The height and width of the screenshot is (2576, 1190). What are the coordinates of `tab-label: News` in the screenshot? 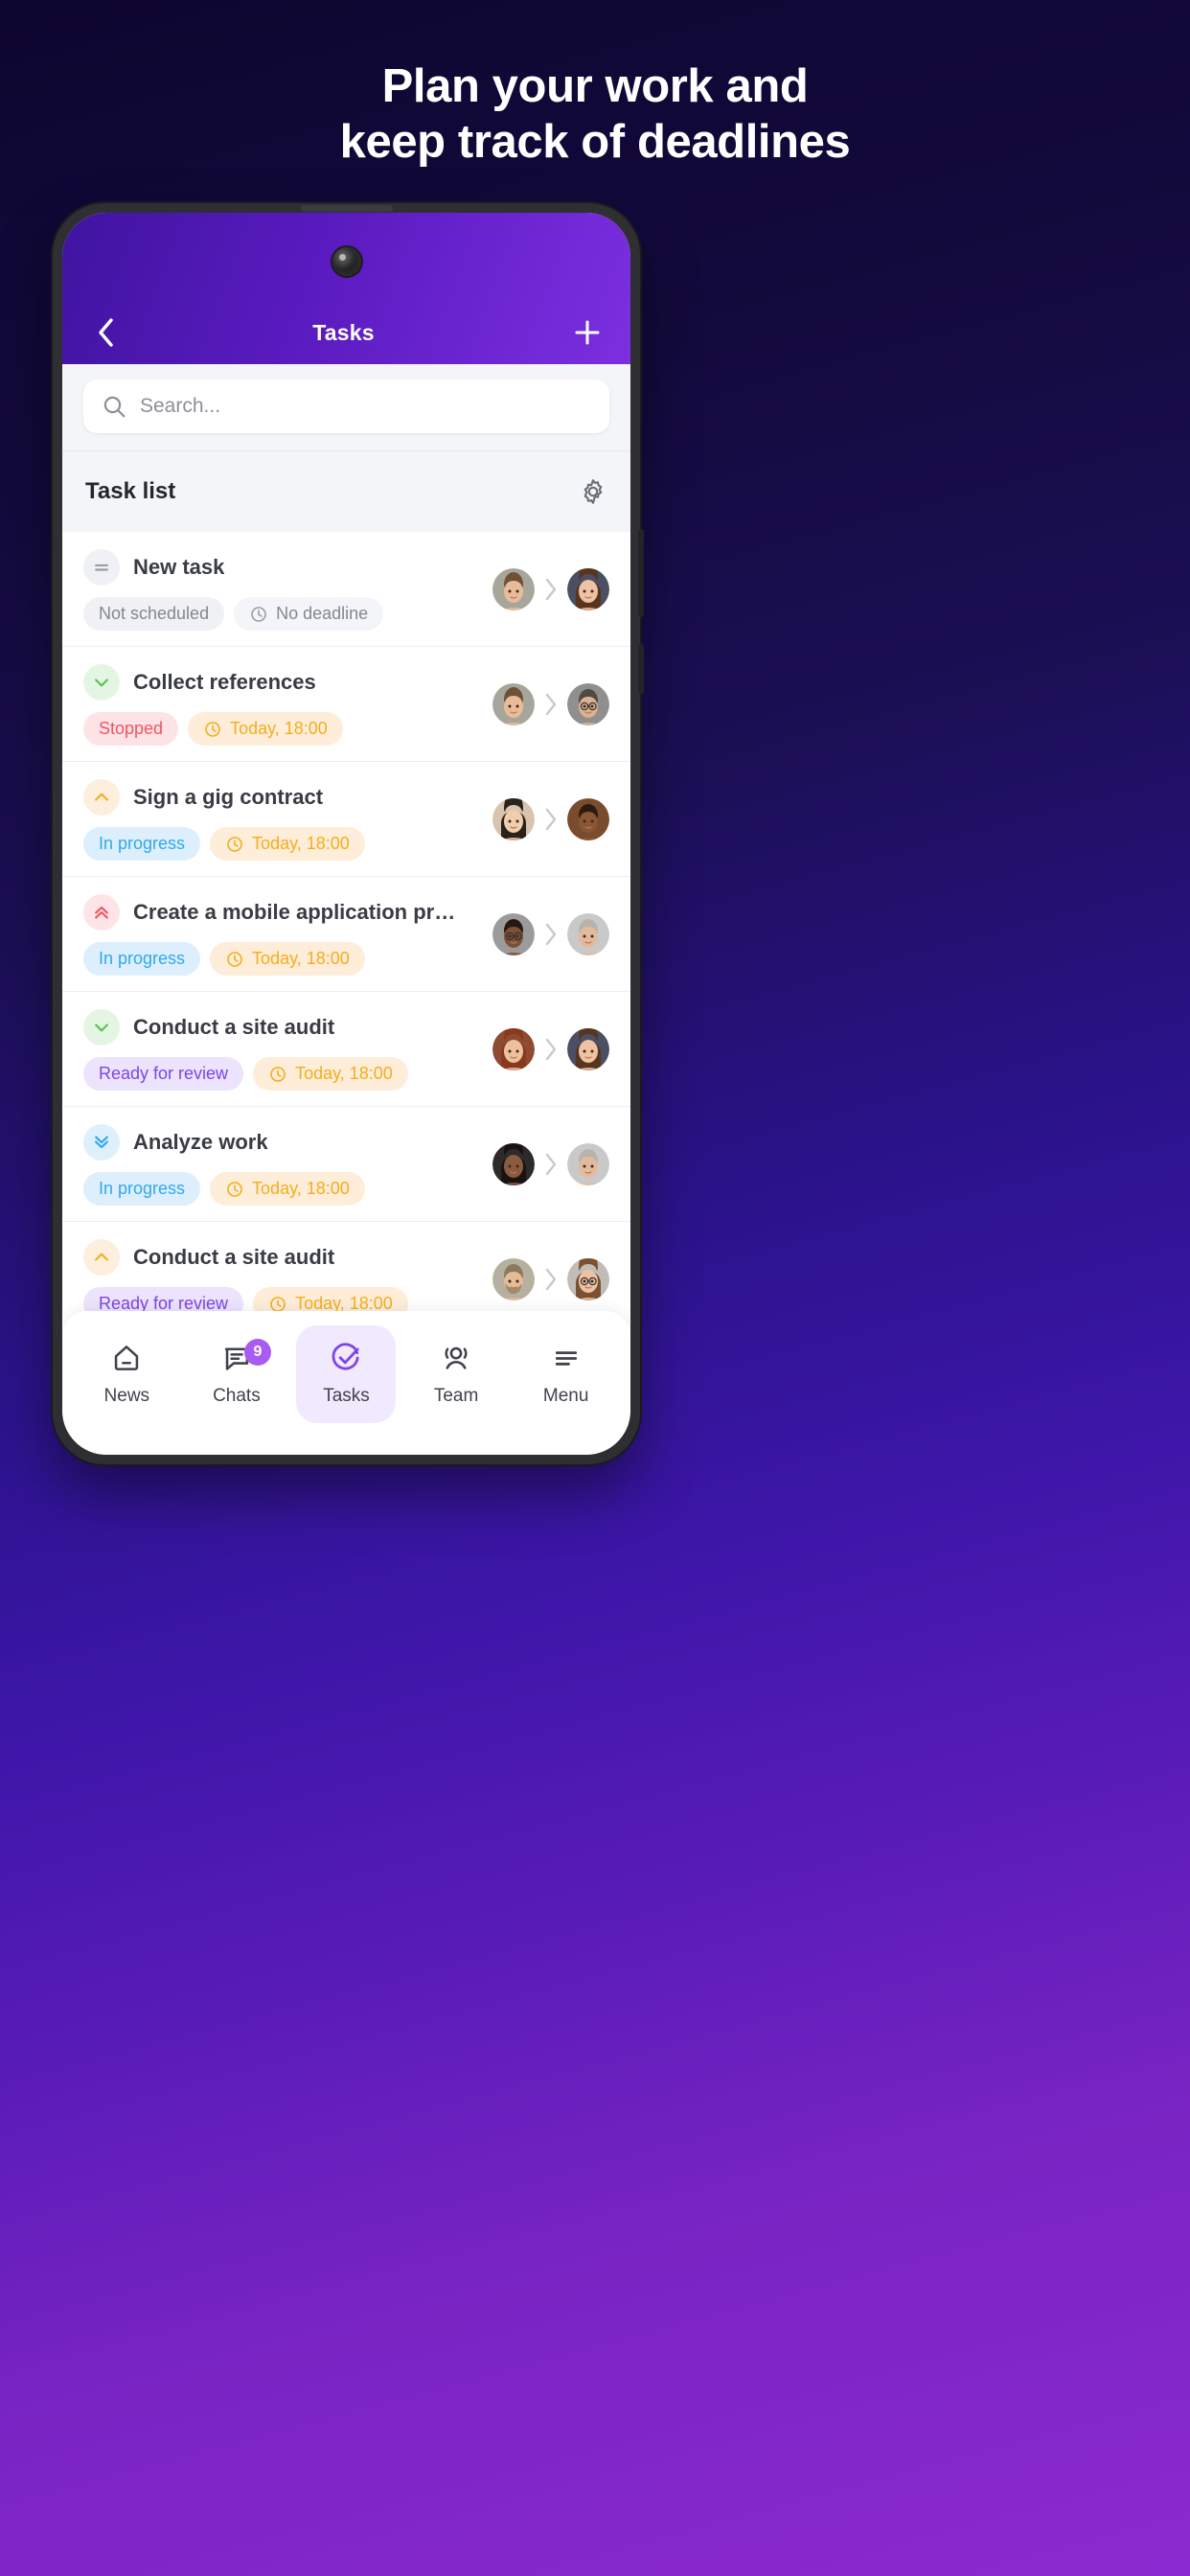 It's located at (127, 1396).